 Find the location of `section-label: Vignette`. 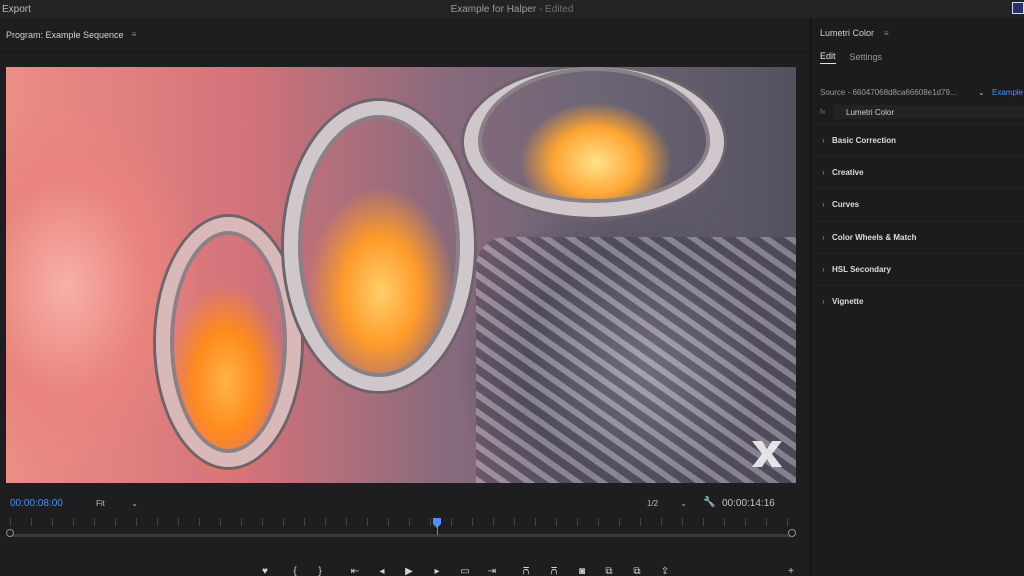

section-label: Vignette is located at coordinates (848, 301).